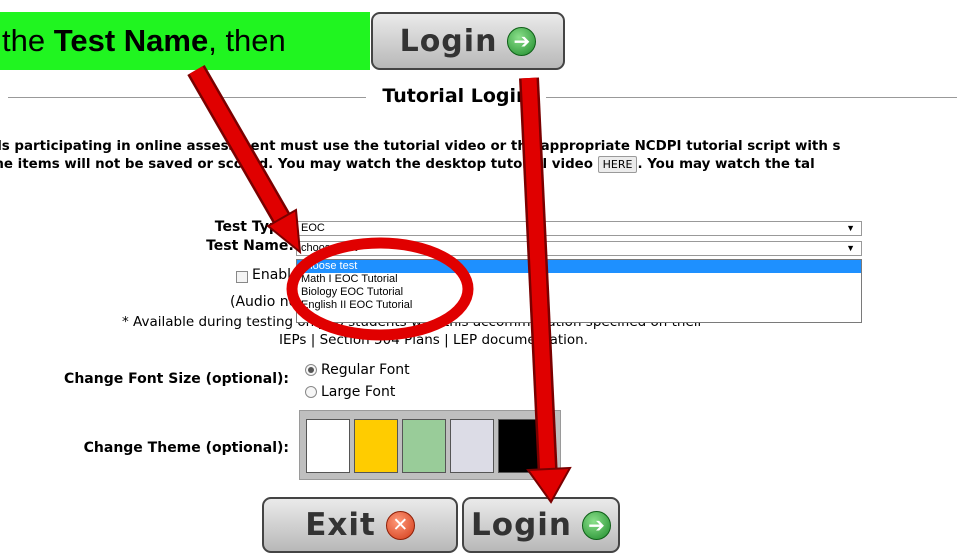 The height and width of the screenshot is (553, 957). I want to click on test-name-value: choose test, so click(329, 248).